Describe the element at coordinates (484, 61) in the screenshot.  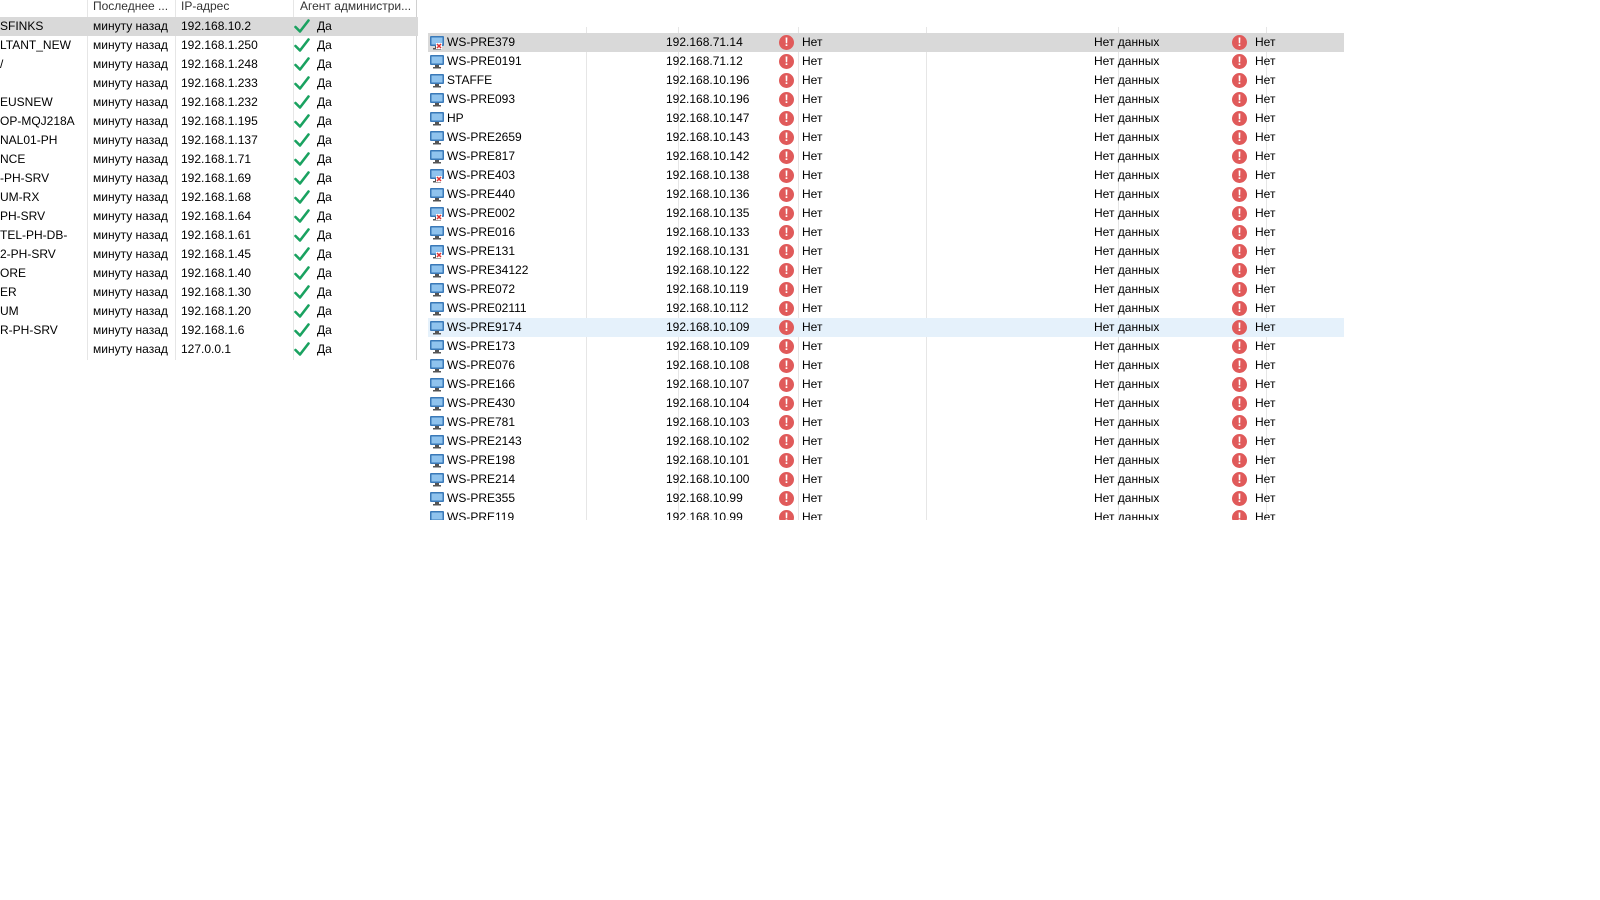
I see `device-name: WS-PRE0191` at that location.